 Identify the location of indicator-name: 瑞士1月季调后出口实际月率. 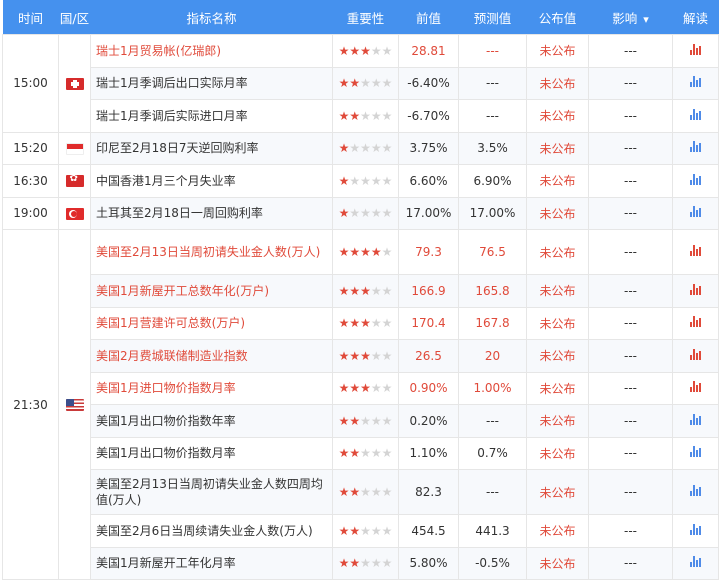
(211, 83).